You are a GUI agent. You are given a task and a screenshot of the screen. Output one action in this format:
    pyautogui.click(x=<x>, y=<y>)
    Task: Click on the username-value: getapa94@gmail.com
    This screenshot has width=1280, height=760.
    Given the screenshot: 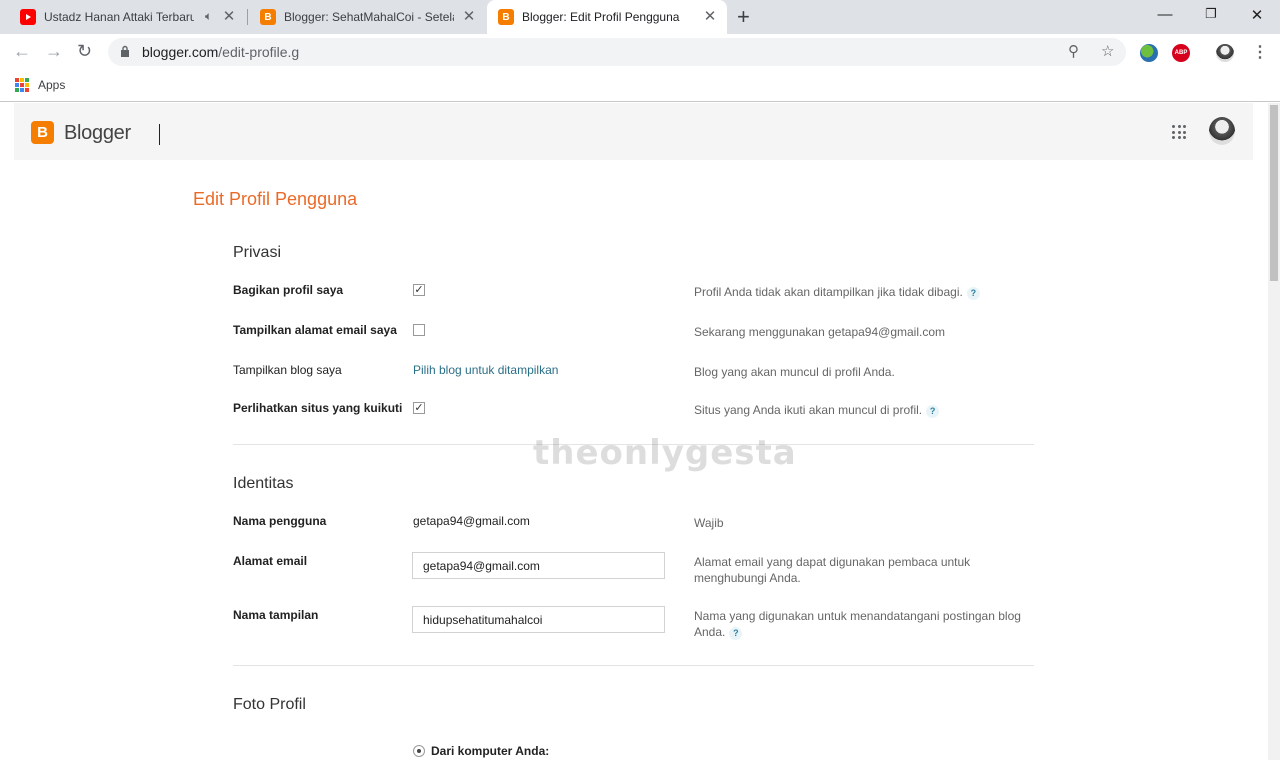 What is the action you would take?
    pyautogui.click(x=471, y=521)
    